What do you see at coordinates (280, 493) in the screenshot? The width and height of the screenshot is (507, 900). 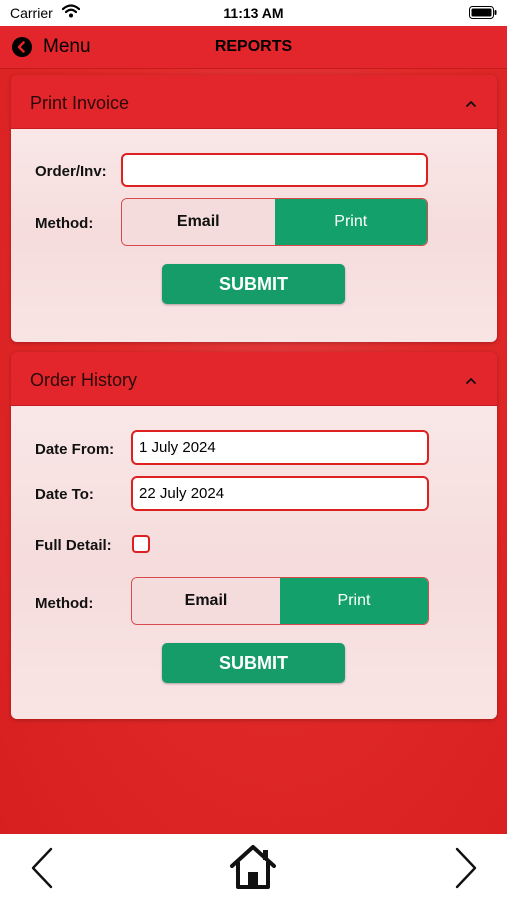 I see `date-to-input` at bounding box center [280, 493].